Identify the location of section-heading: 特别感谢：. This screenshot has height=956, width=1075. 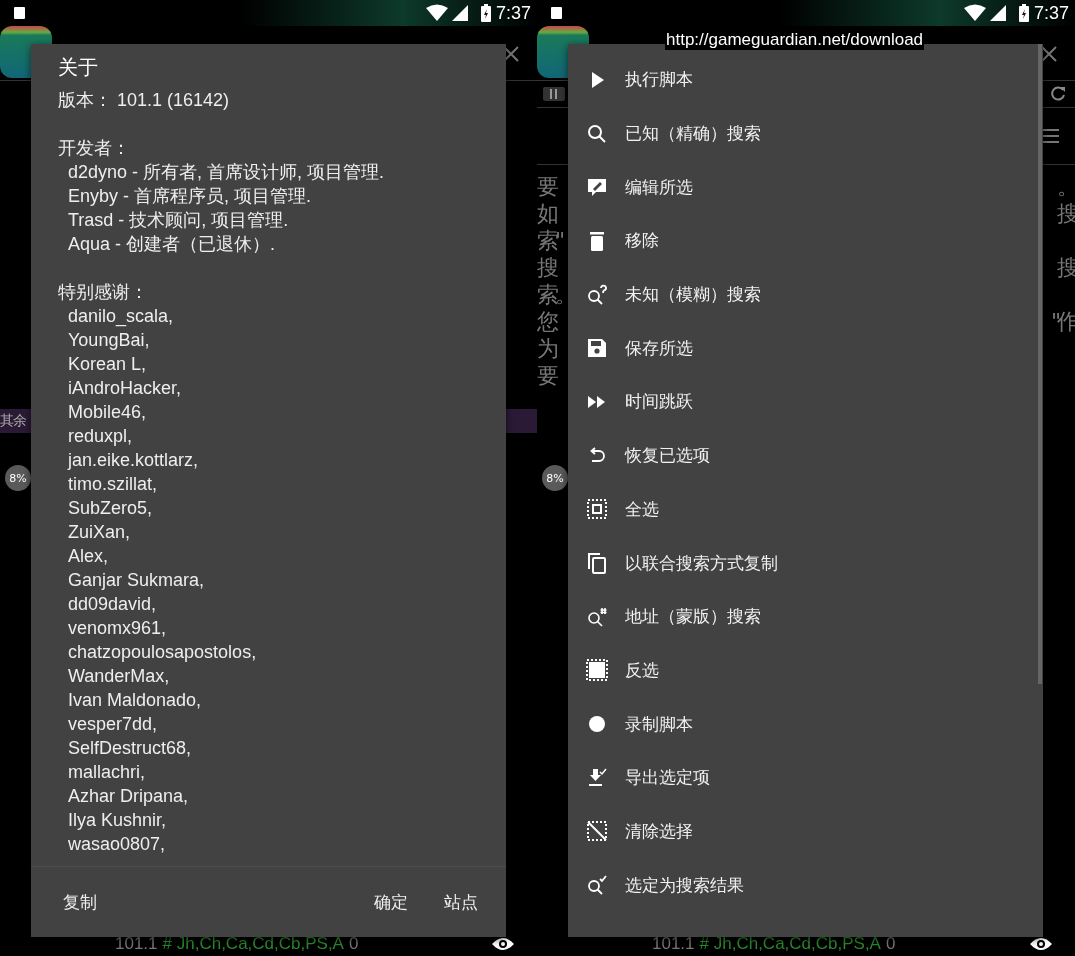
(103, 292).